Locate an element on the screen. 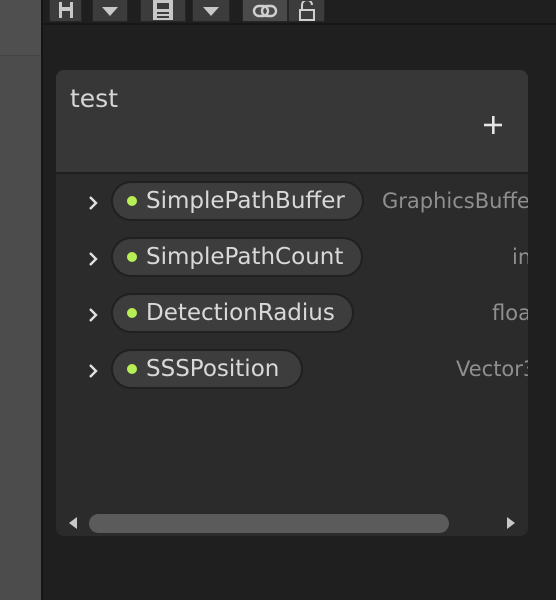 The height and width of the screenshot is (600, 556). link-icon is located at coordinates (265, 10).